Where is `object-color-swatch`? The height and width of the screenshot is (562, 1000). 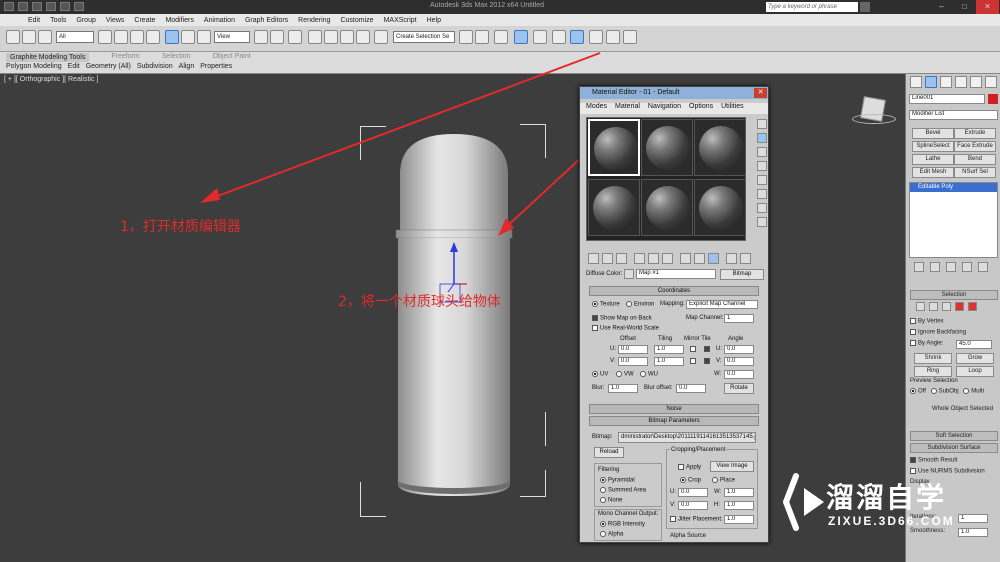
object-color-swatch is located at coordinates (993, 99).